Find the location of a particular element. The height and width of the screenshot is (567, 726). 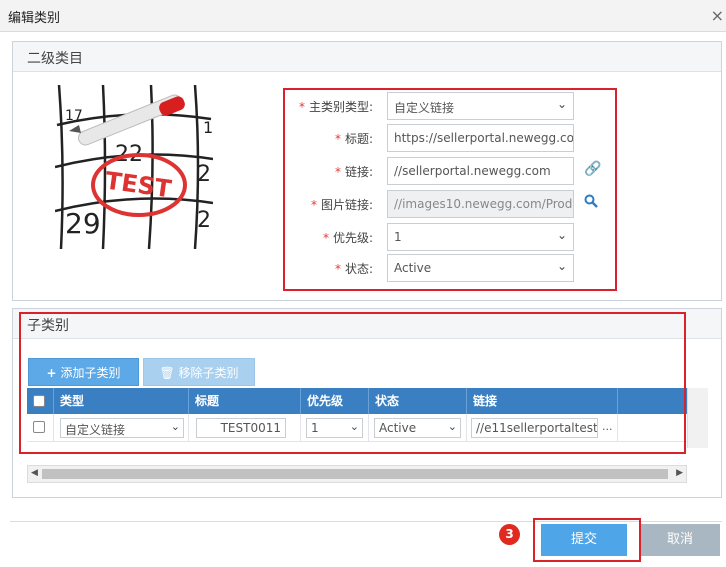

calendar-test-image: 17 1 22 2 29 2 TEST is located at coordinates (134, 167).